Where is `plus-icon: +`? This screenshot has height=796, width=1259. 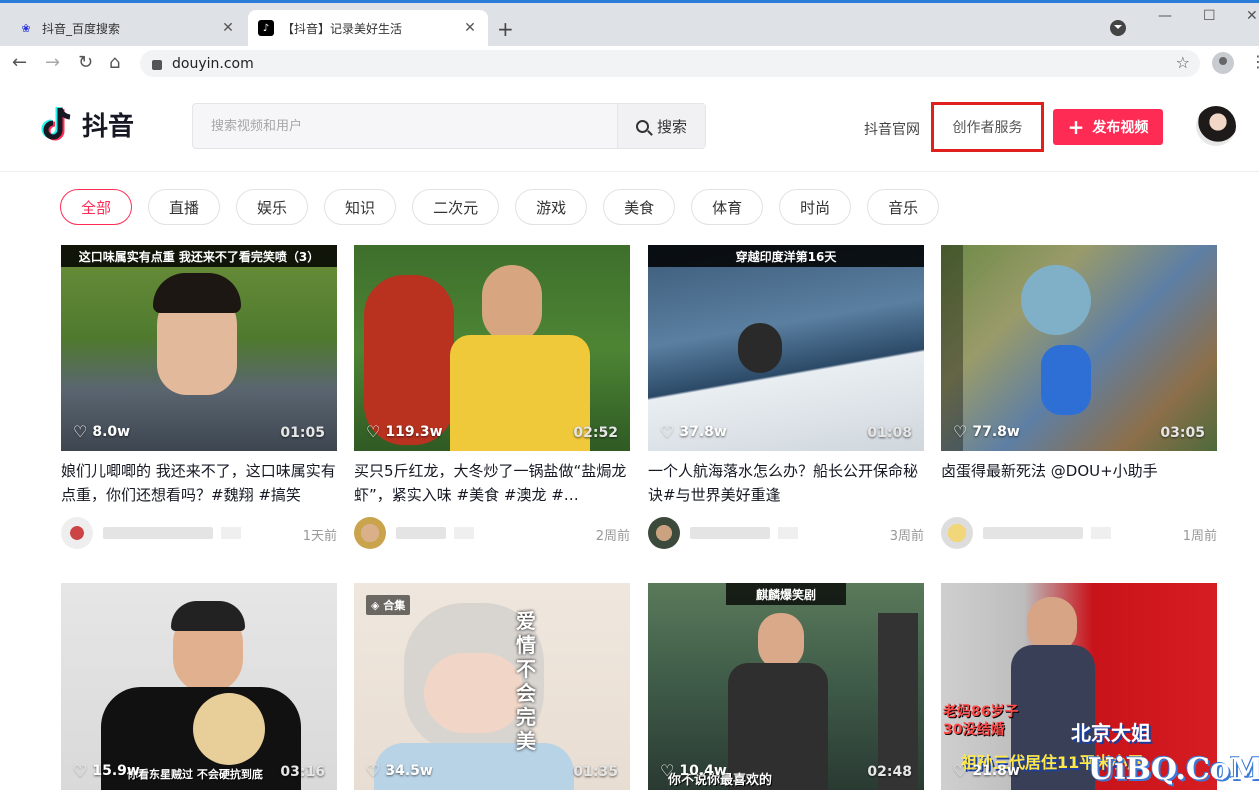 plus-icon: + is located at coordinates (1076, 127).